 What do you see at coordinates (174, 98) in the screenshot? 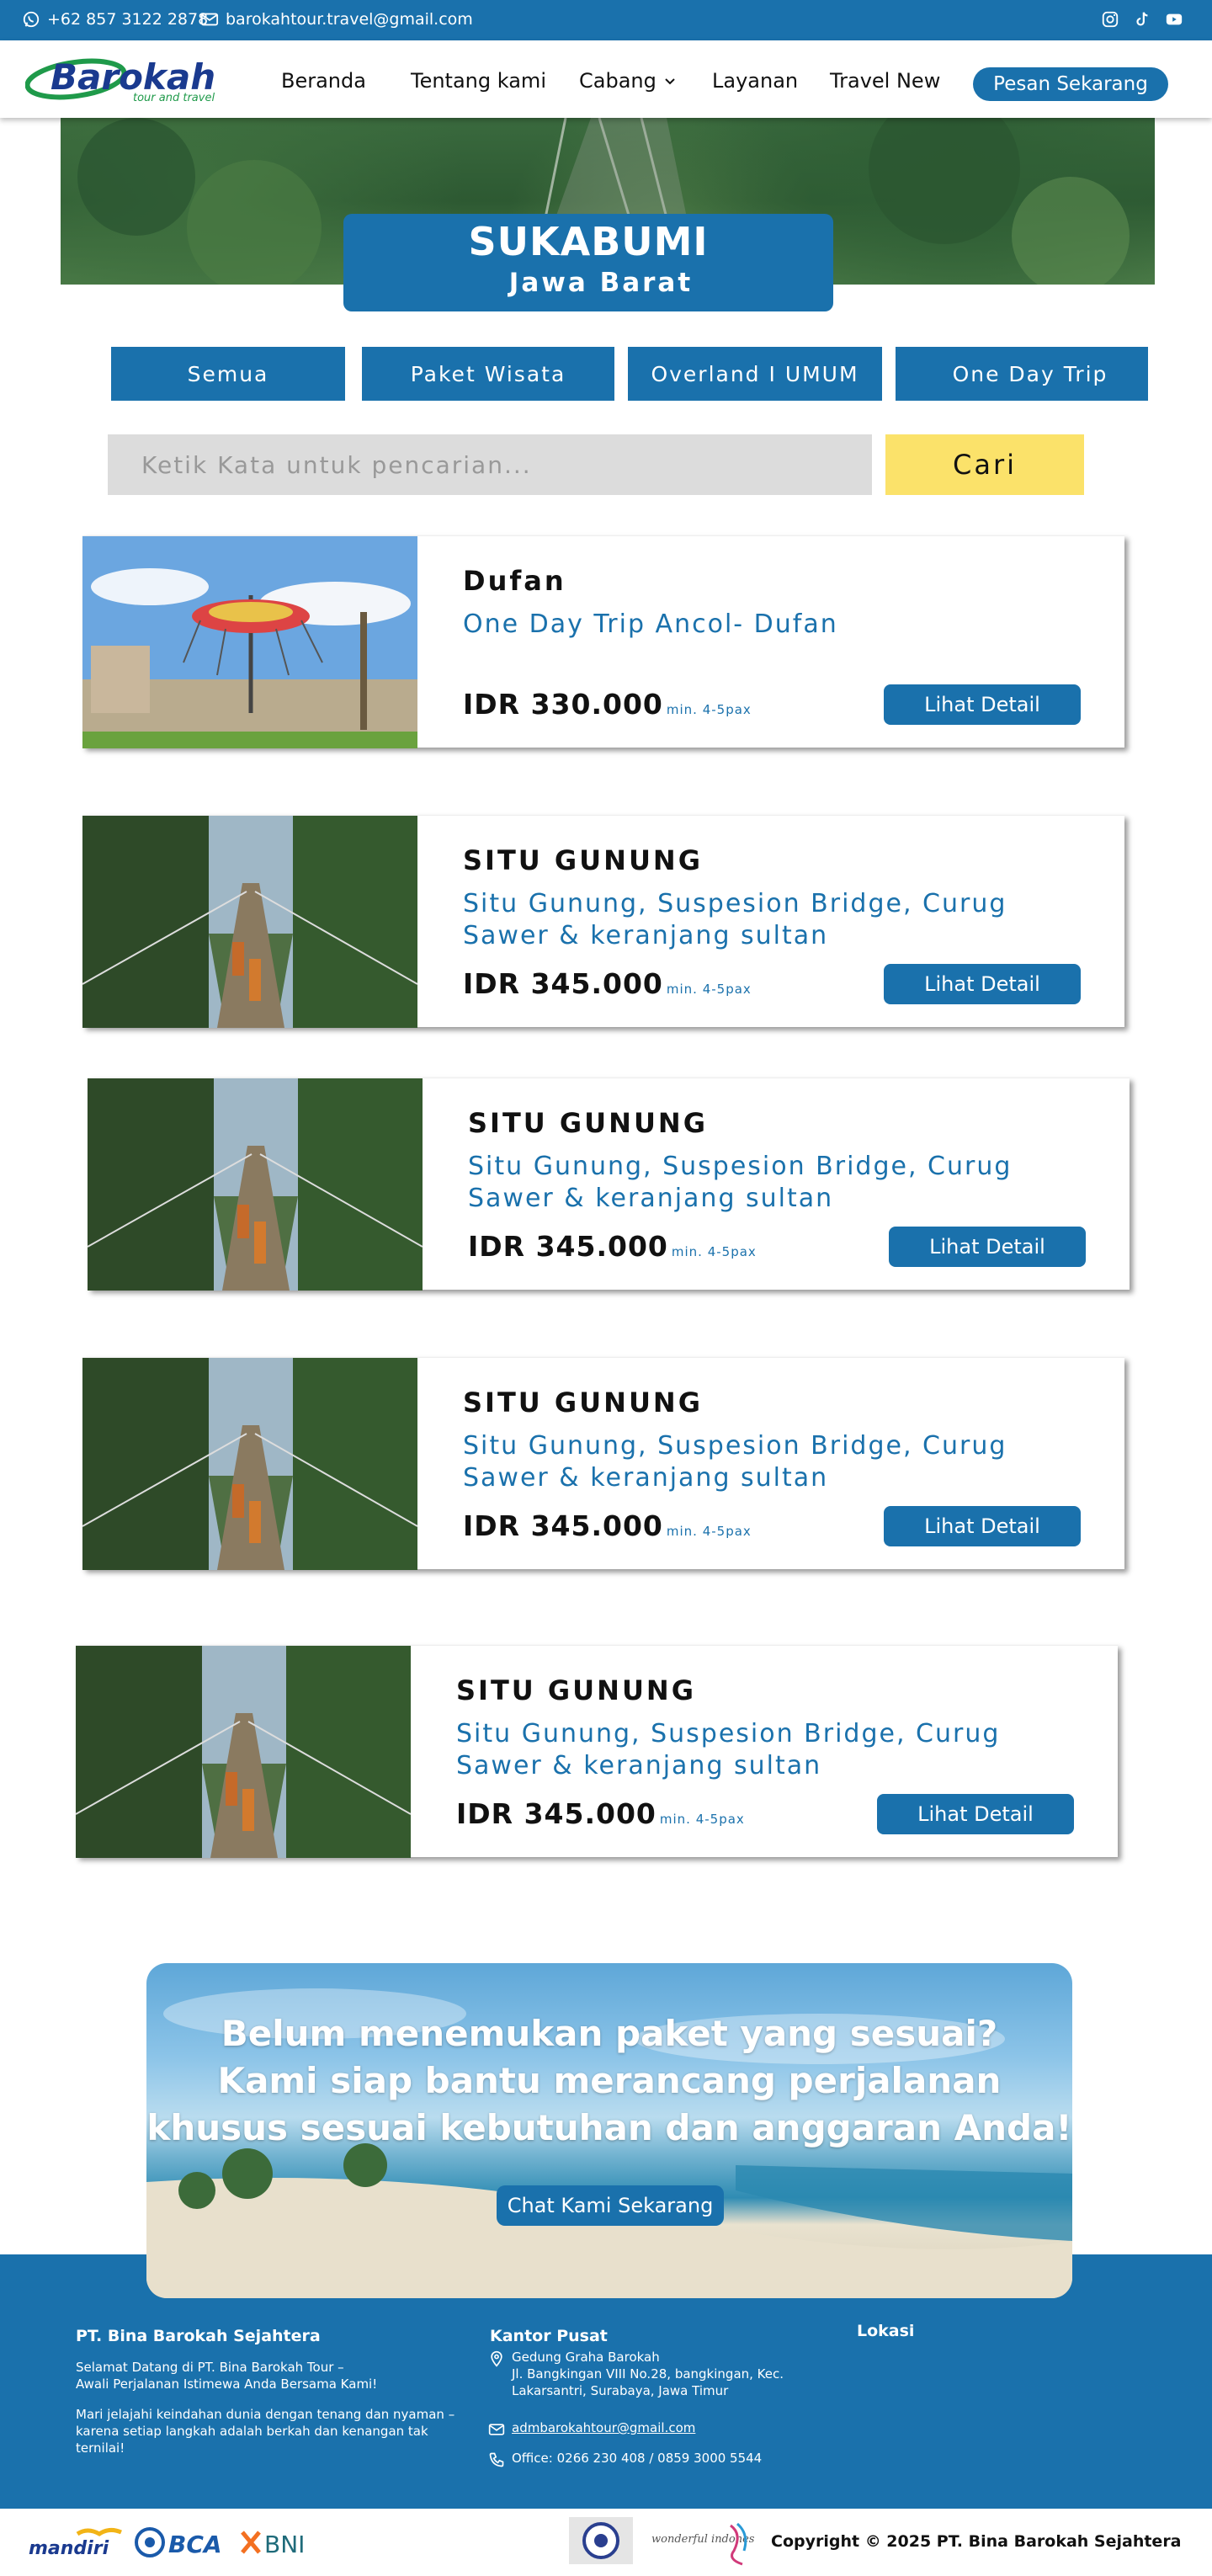
I see `logo-tagline: tour and travel` at bounding box center [174, 98].